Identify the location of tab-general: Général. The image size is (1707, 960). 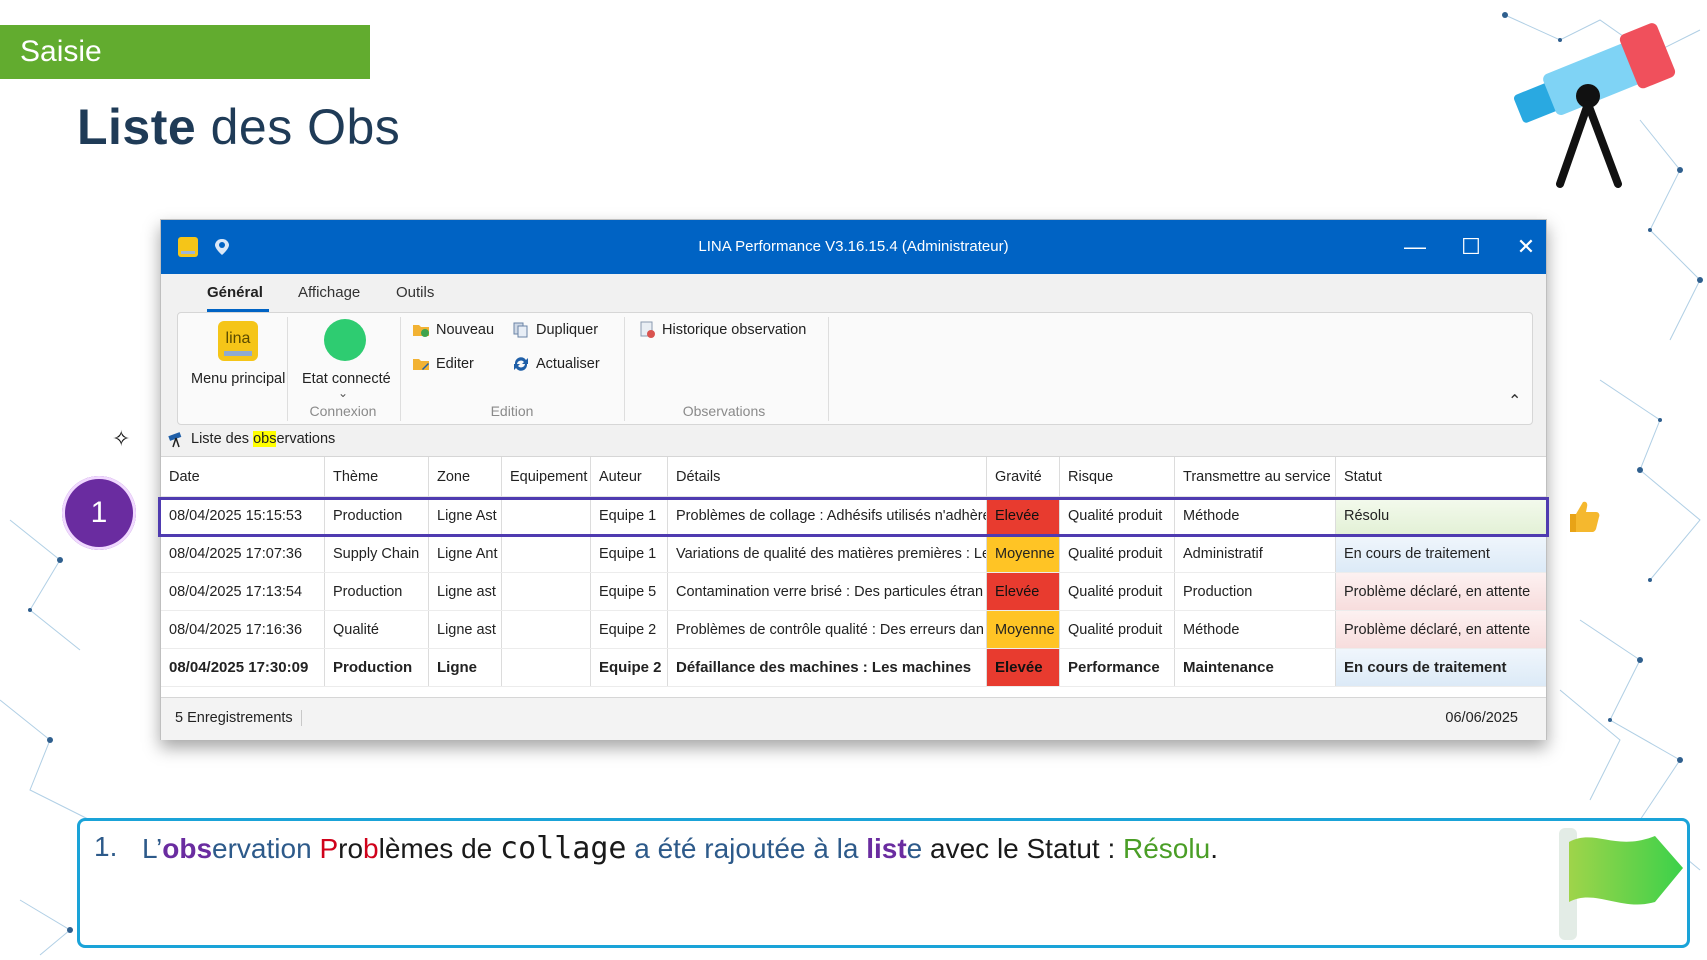
(235, 292).